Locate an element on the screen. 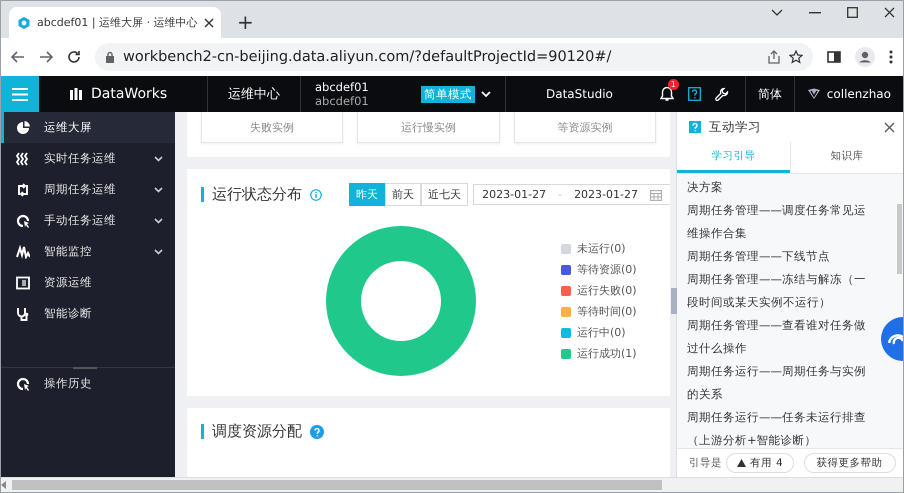  legend-label: 等待资源(0) is located at coordinates (607, 269).